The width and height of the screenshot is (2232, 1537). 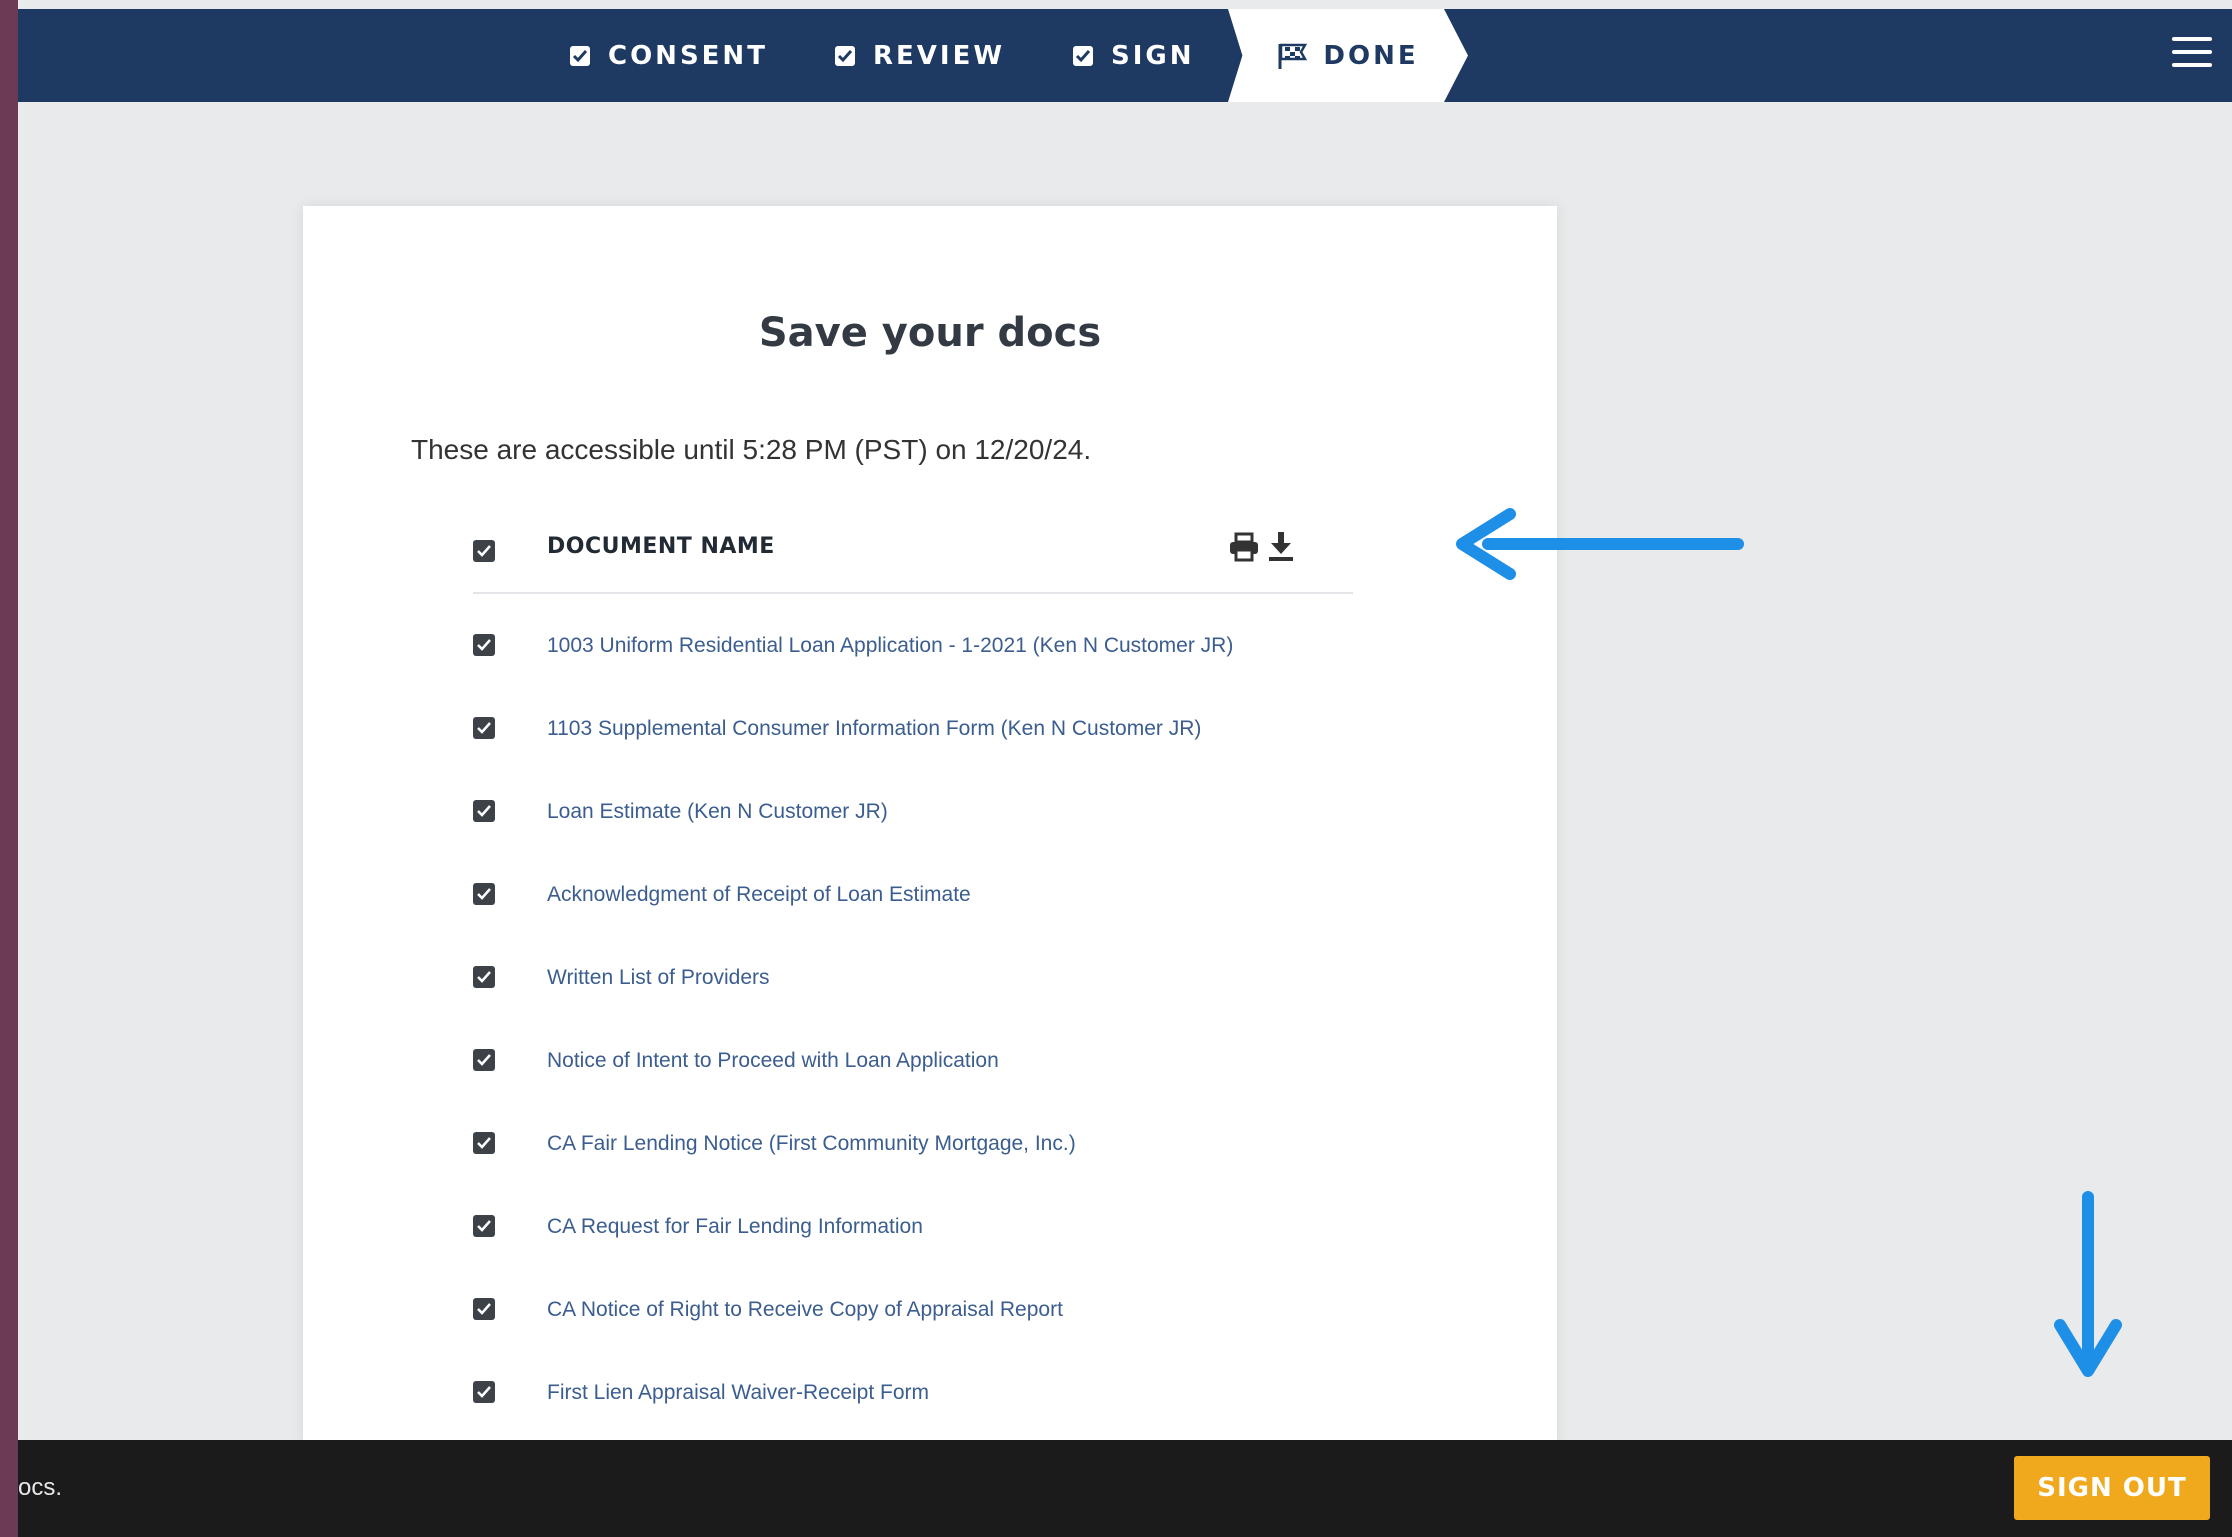 What do you see at coordinates (738, 1393) in the screenshot?
I see `document-link: First Lien Appraisal Waiver-Receipt Form` at bounding box center [738, 1393].